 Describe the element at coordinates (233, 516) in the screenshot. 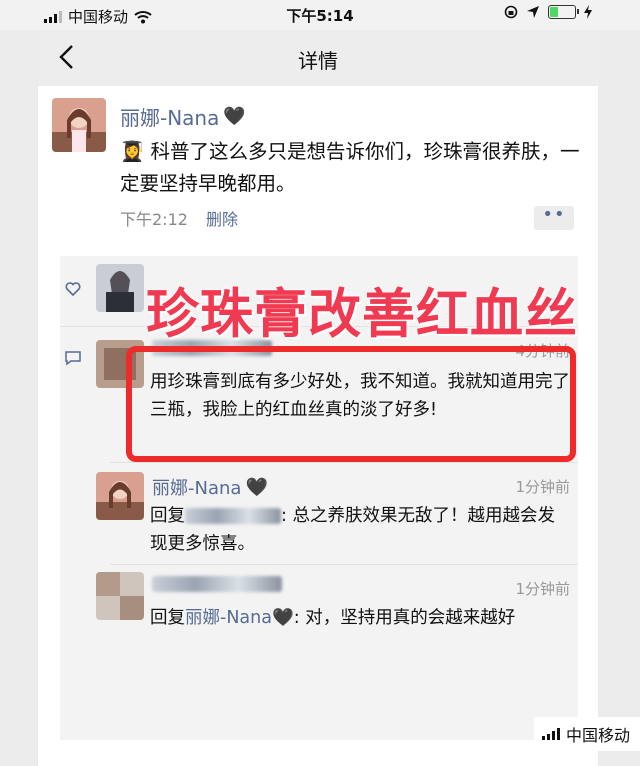

I see `blurred-name` at that location.